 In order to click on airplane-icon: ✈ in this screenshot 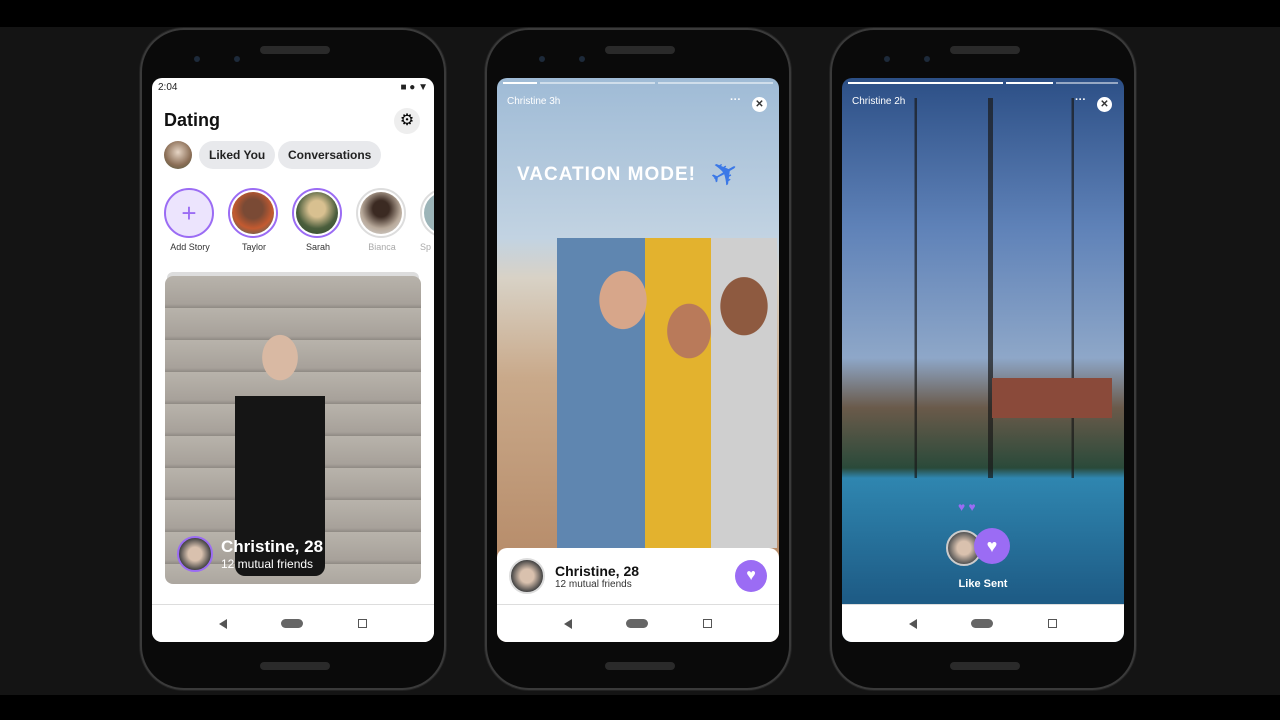, I will do `click(725, 174)`.